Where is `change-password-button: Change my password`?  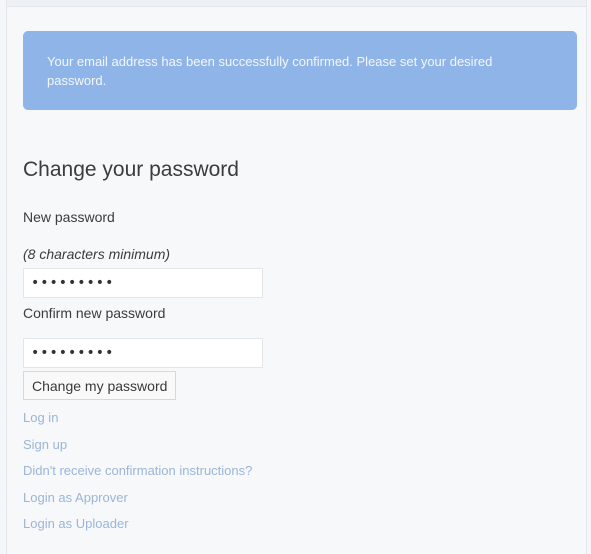 change-password-button: Change my password is located at coordinates (100, 385).